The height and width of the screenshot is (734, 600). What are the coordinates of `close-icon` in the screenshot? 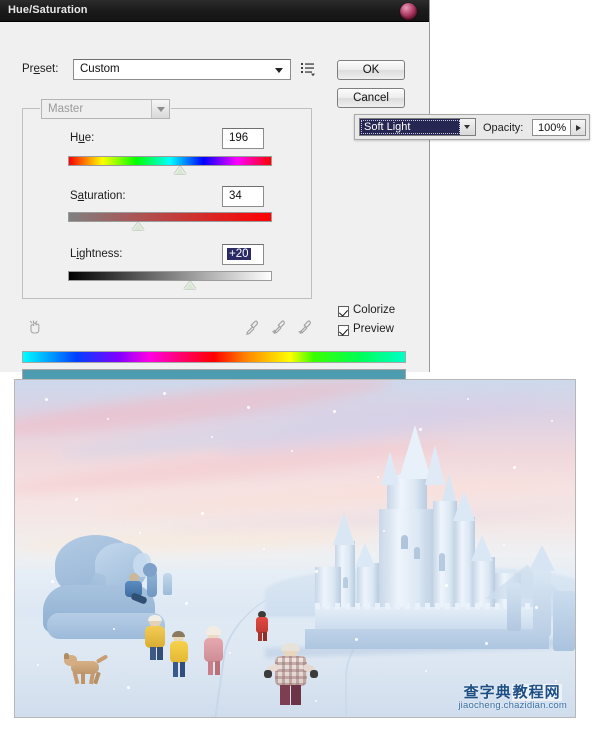 It's located at (408, 11).